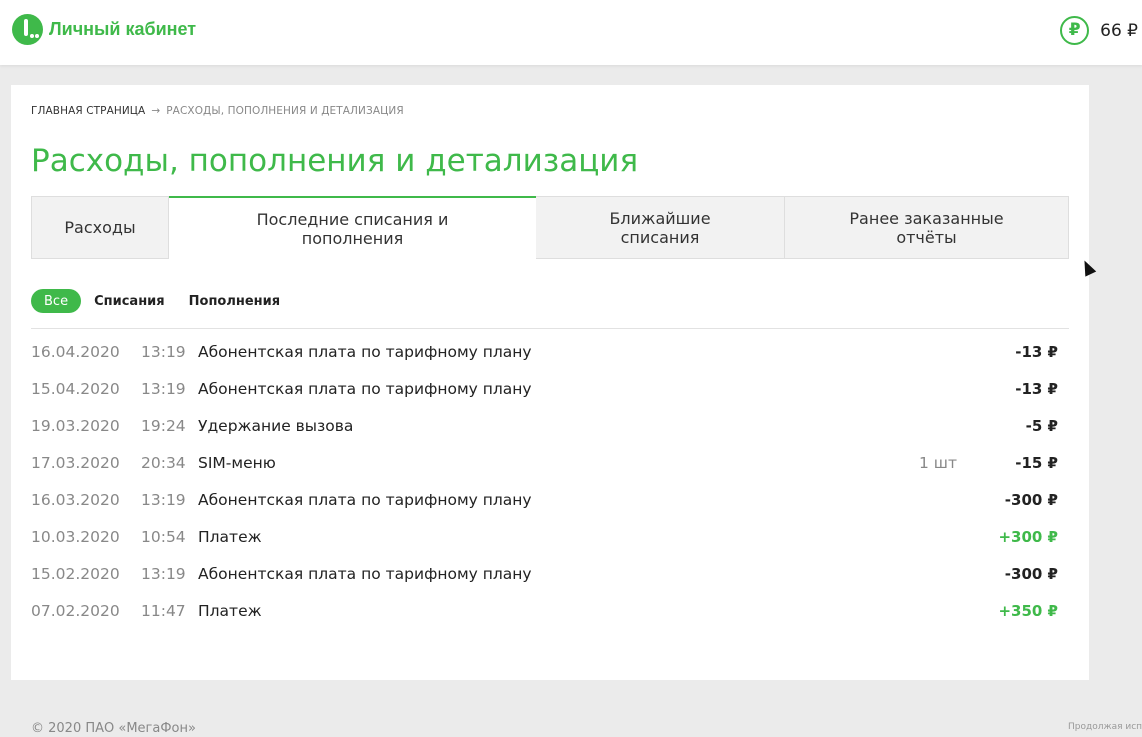  I want to click on transaction-amount: +300 ₽, so click(1028, 537).